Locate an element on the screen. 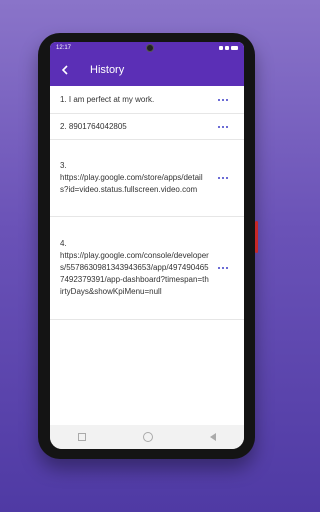 Image resolution: width=320 pixels, height=512 pixels. history-item: 2. 8901764042805 is located at coordinates (147, 127).